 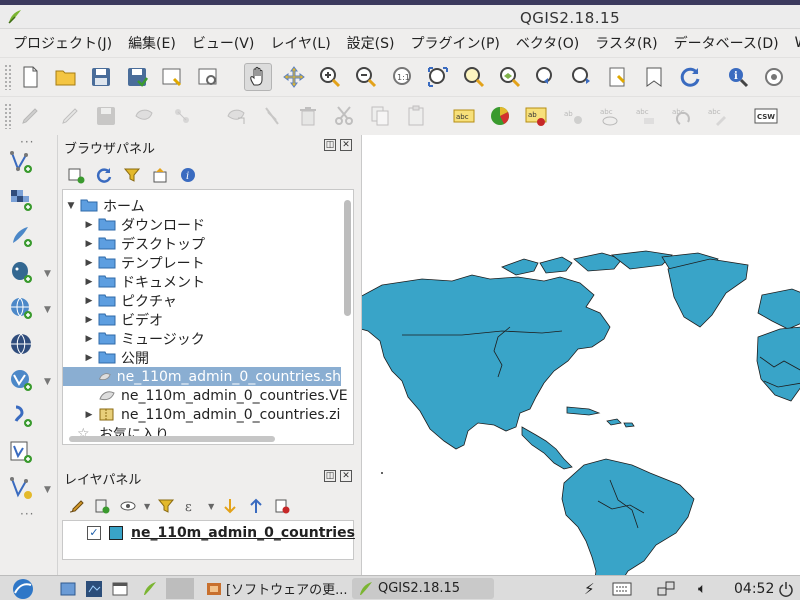 What do you see at coordinates (94, 588) in the screenshot?
I see `browser-launcher-icon` at bounding box center [94, 588].